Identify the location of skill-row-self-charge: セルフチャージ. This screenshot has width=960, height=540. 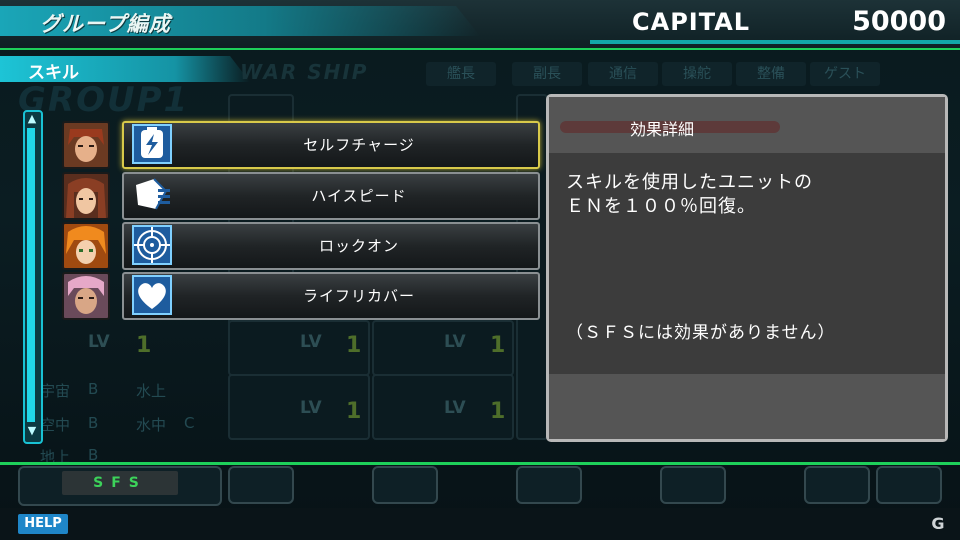
(331, 145).